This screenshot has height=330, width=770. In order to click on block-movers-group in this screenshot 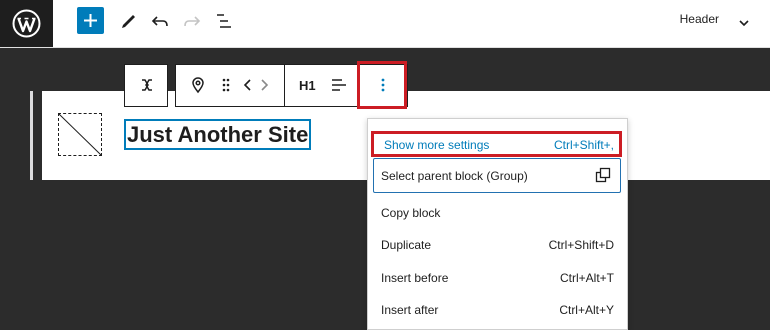, I will do `click(230, 85)`.